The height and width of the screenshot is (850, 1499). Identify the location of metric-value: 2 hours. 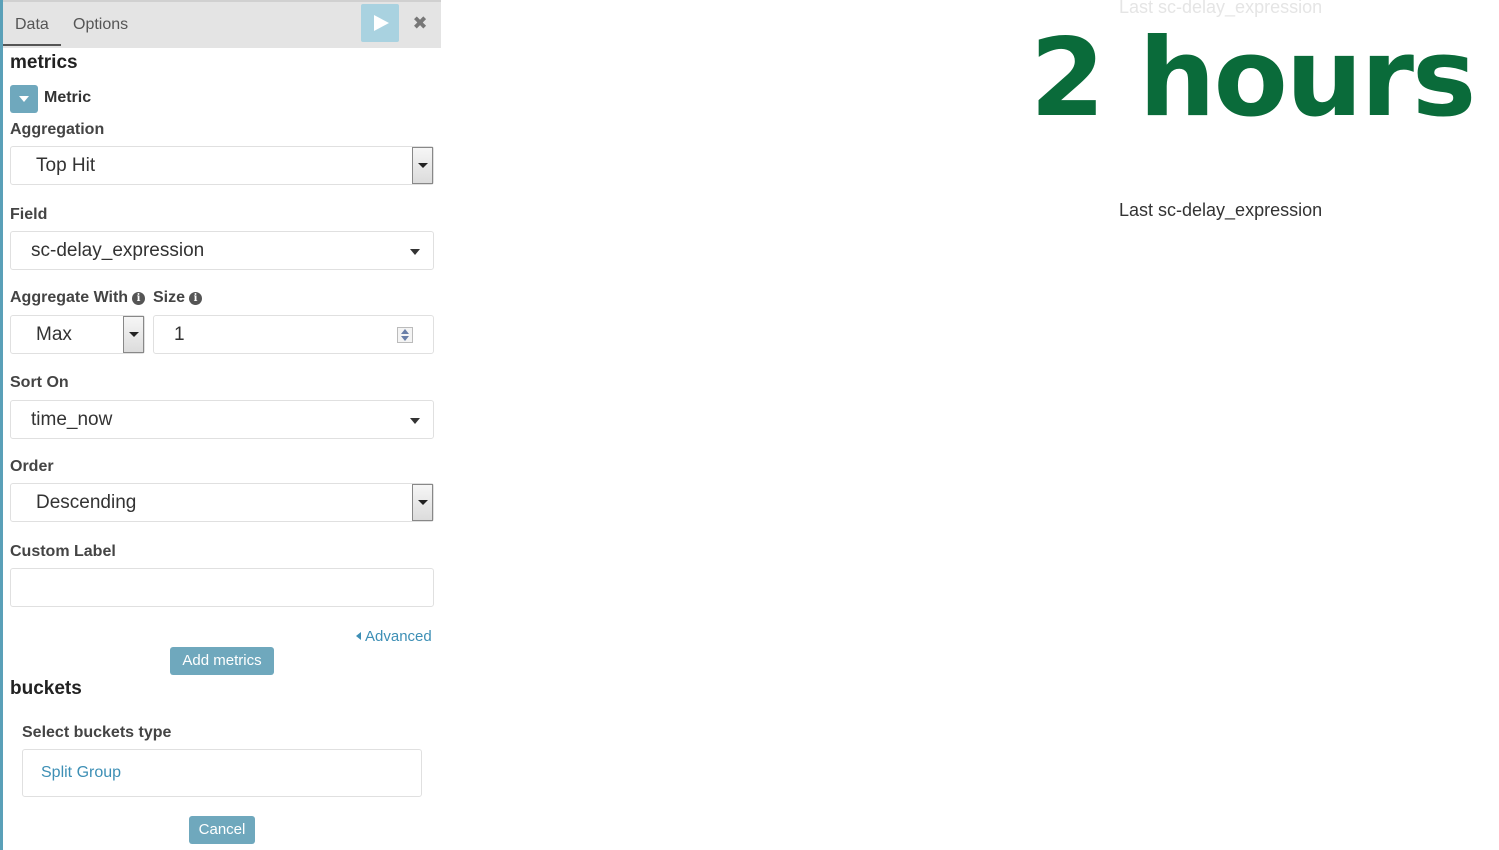
(1253, 78).